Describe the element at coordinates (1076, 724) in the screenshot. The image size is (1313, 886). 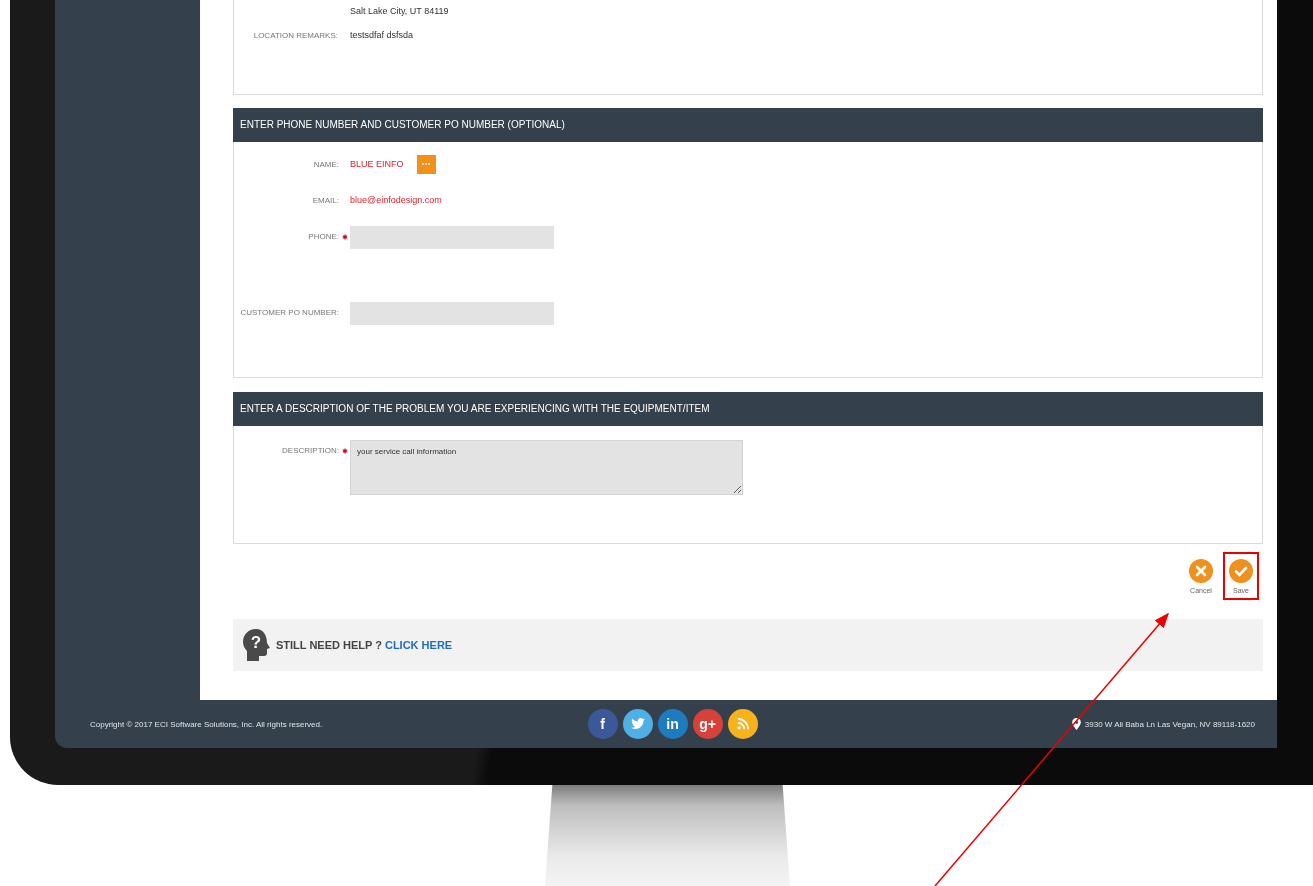
I see `map-pin-icon` at that location.